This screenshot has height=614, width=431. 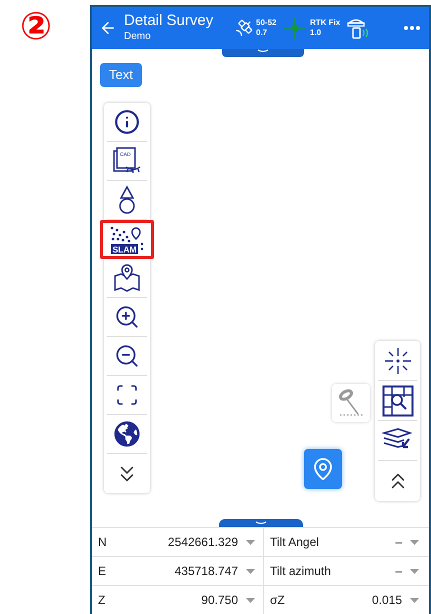 I want to click on screen-title: Detail Survey, so click(x=169, y=21).